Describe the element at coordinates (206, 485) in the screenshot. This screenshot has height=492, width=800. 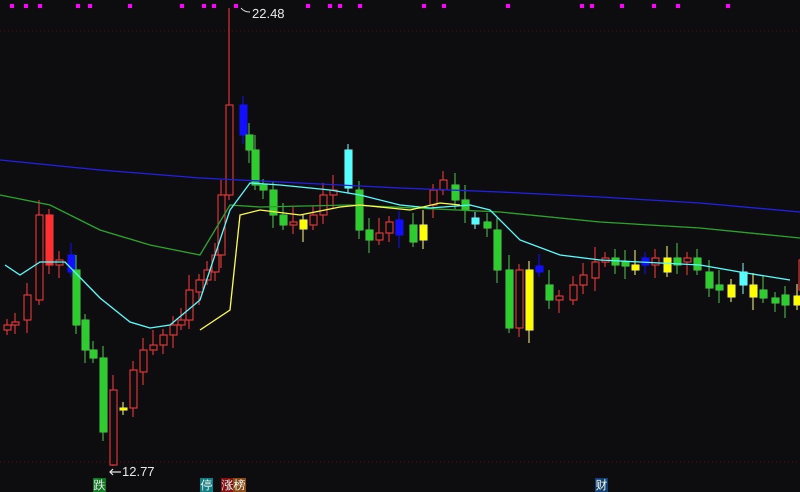
I see `event-badge: 停` at that location.